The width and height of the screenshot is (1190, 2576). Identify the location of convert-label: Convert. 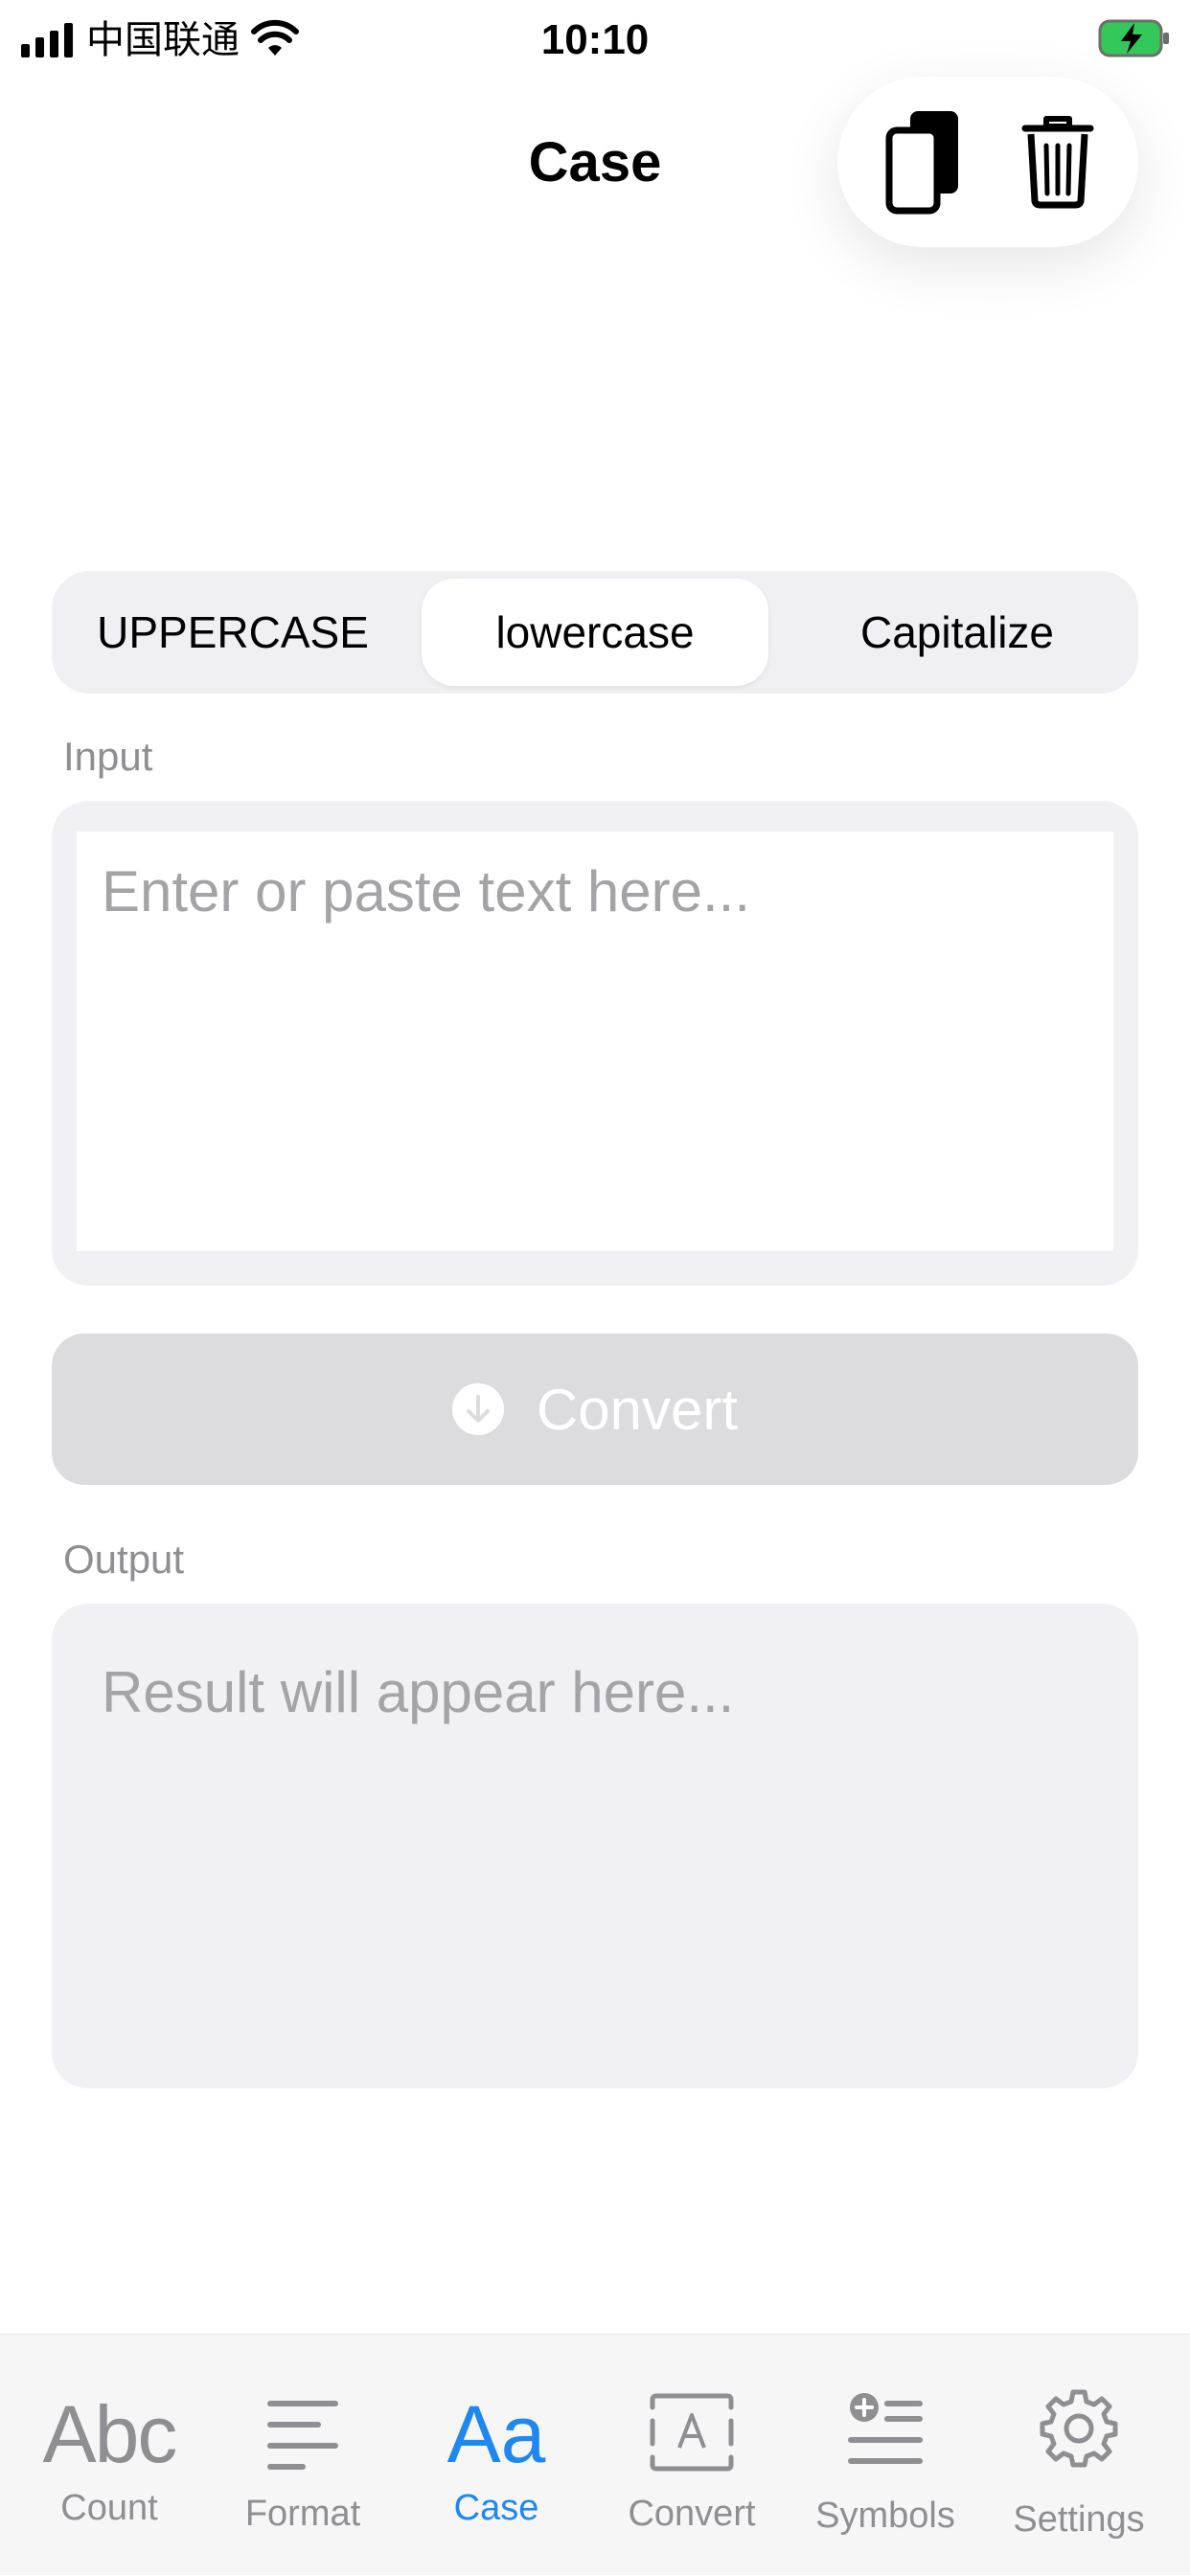
(637, 1409).